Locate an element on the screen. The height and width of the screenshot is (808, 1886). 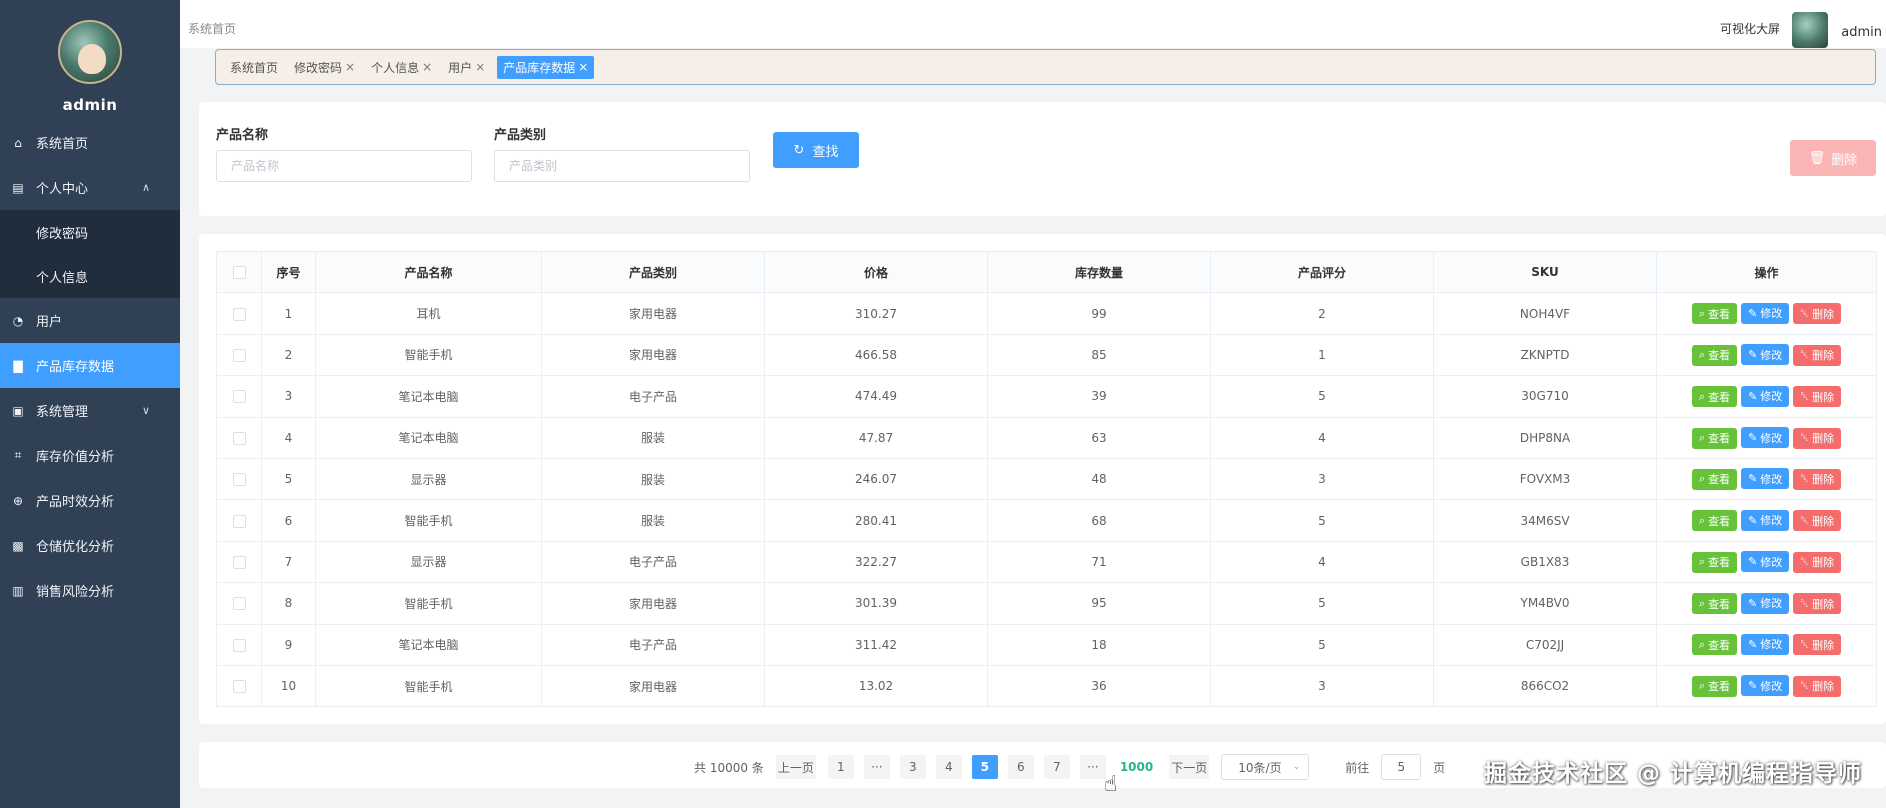
tag-3: 用户 × is located at coordinates (466, 67).